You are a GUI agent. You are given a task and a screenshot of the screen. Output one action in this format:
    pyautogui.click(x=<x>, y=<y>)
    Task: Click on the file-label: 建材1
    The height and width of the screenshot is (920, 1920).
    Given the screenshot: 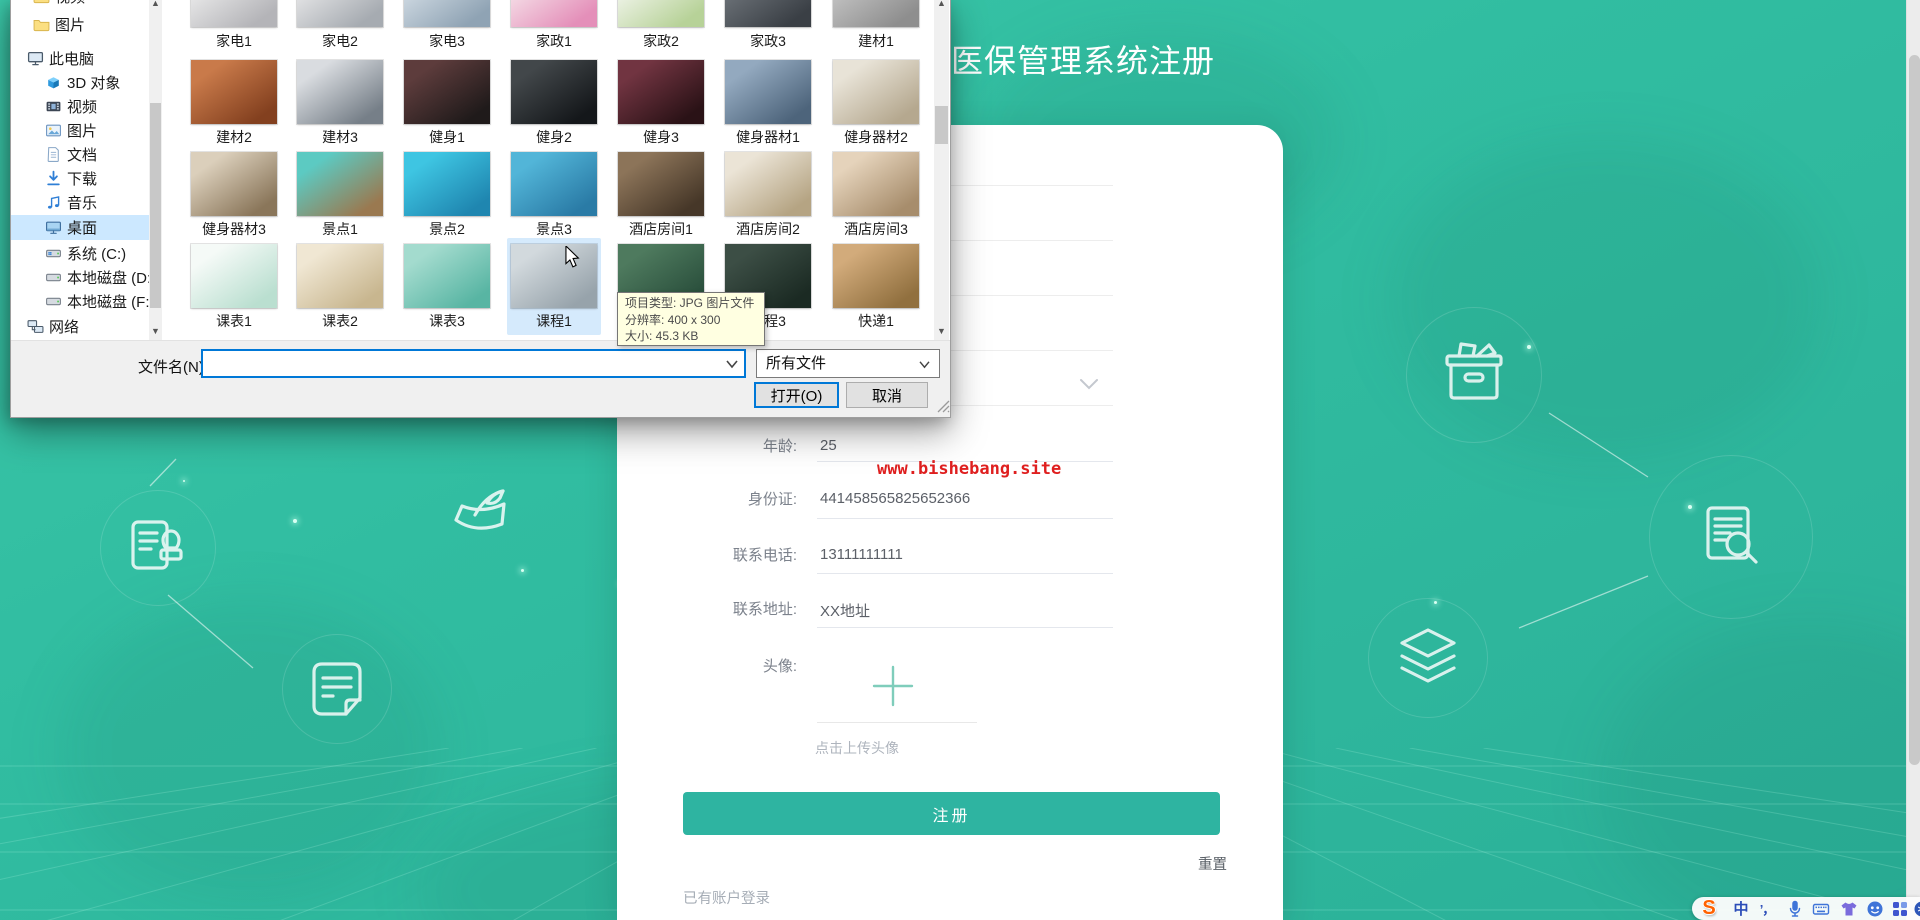 What is the action you would take?
    pyautogui.click(x=876, y=41)
    